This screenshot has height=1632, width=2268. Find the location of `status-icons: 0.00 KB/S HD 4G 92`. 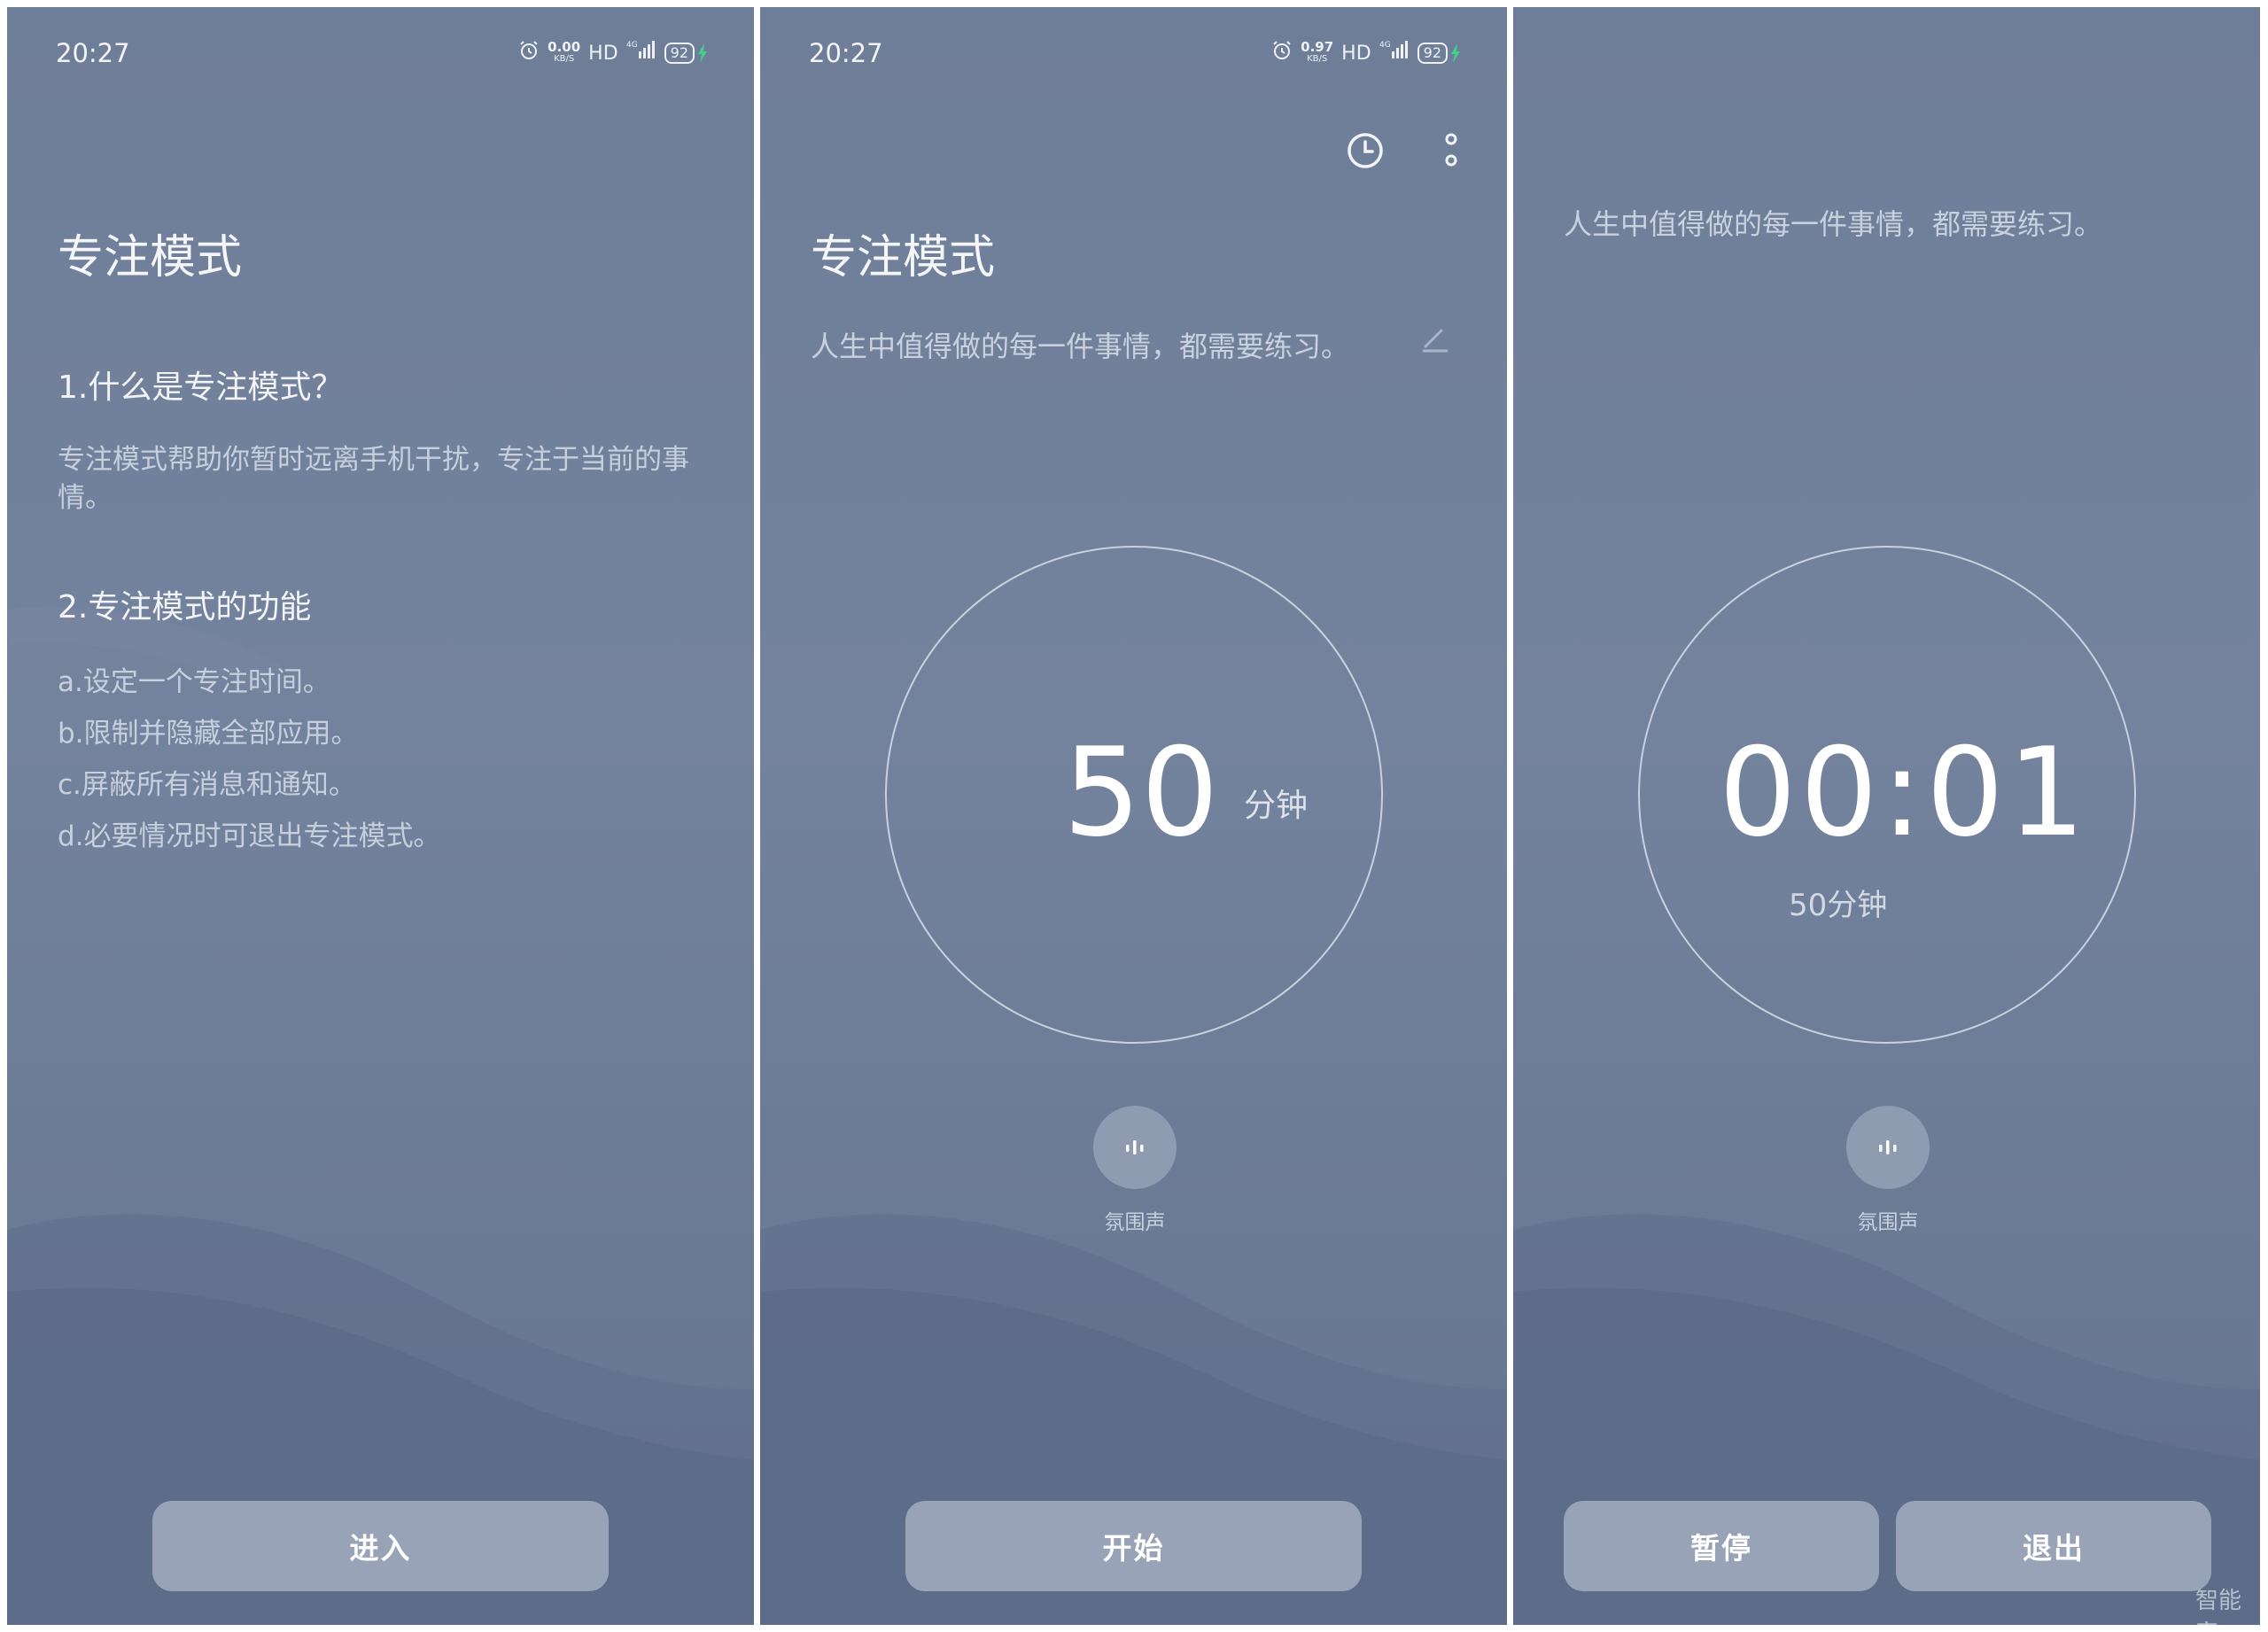

status-icons: 0.00 KB/S HD 4G 92 is located at coordinates (613, 53).